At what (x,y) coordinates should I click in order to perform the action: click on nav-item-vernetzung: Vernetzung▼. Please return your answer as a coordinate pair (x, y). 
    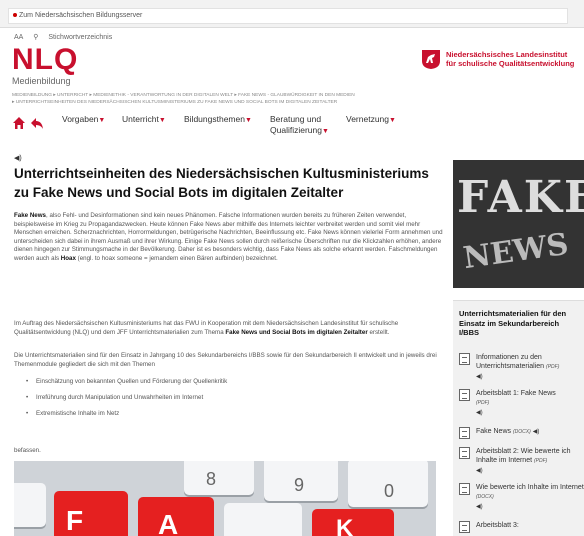
    Looking at the image, I should click on (371, 120).